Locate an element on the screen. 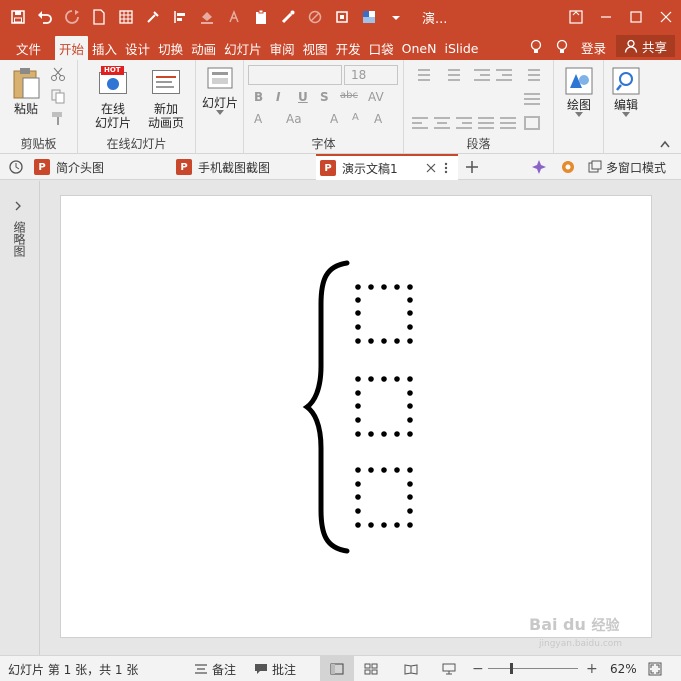 Image resolution: width=681 pixels, height=681 pixels. fill-color-icon is located at coordinates (207, 17).